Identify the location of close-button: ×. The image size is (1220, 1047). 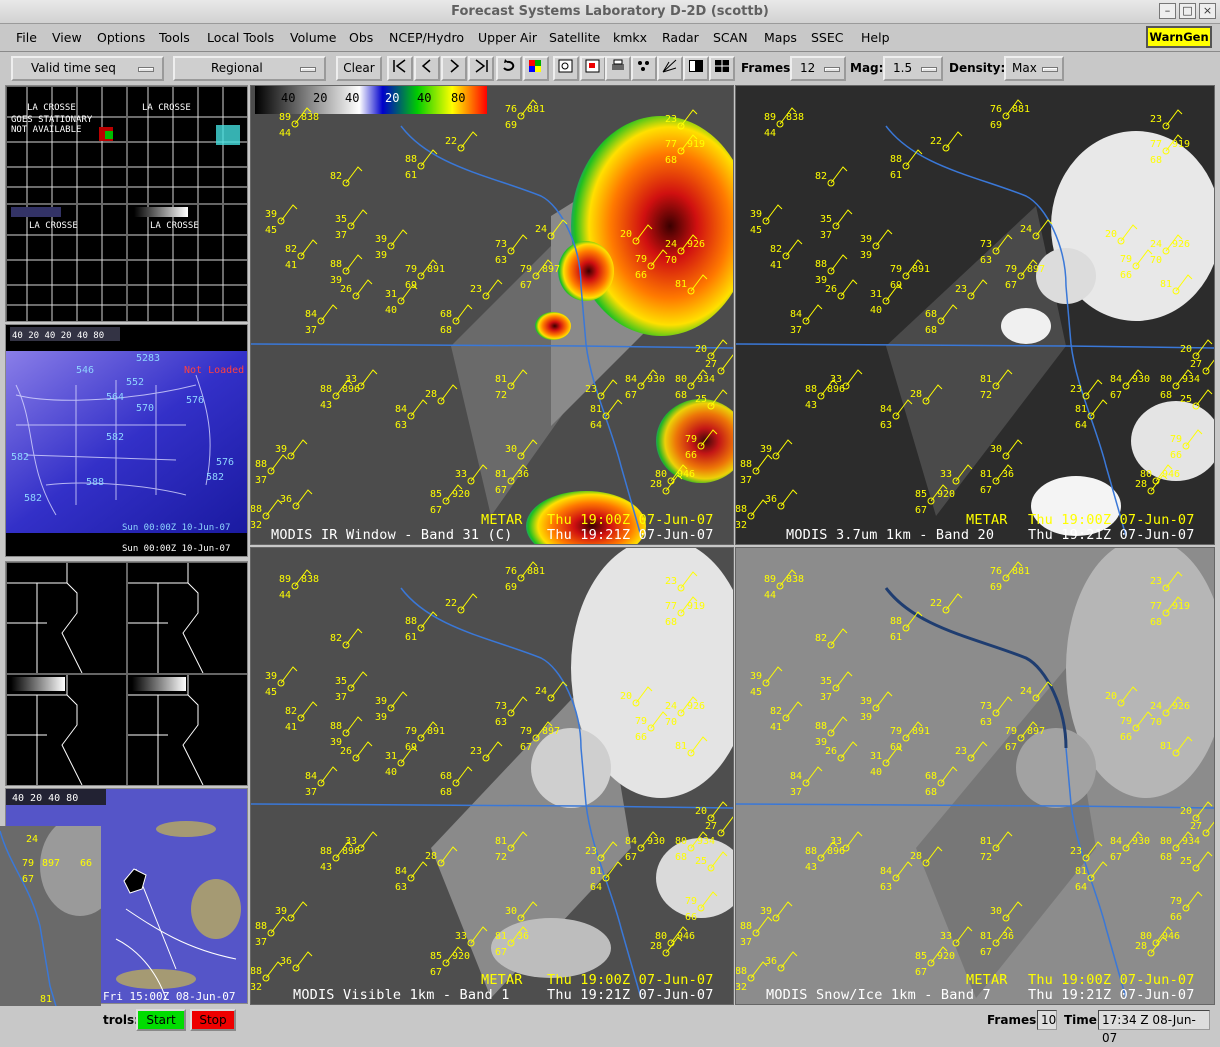
(1207, 11).